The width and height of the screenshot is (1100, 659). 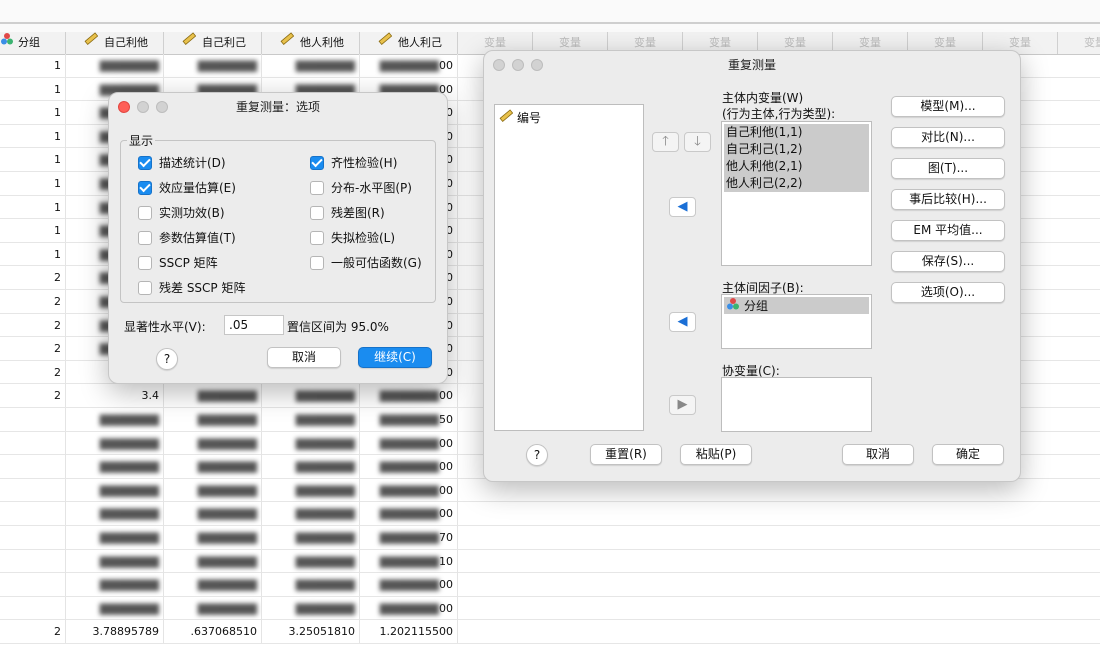 What do you see at coordinates (115, 632) in the screenshot?
I see `grid-cell: 3.78895789` at bounding box center [115, 632].